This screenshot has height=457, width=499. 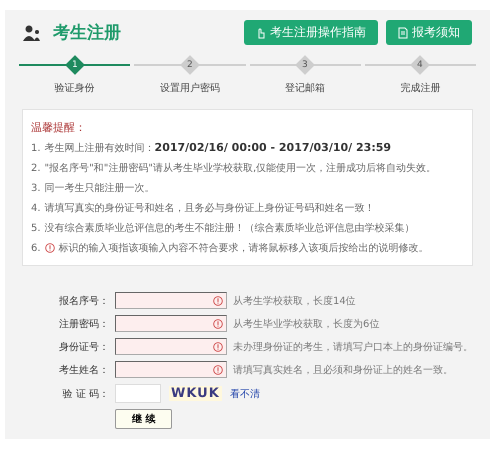 I want to click on item-number: 6., so click(x=36, y=248).